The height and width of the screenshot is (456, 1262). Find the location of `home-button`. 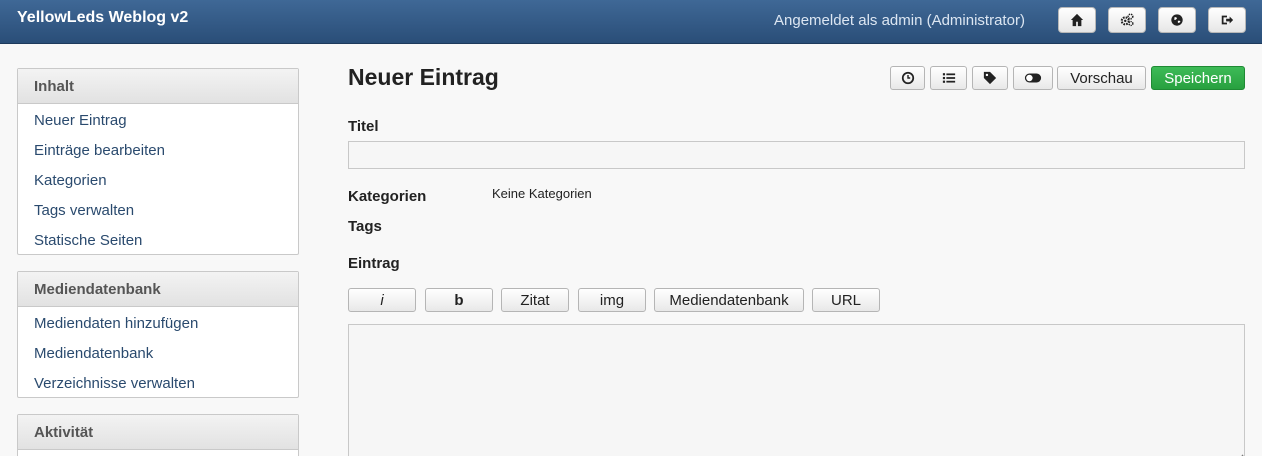

home-button is located at coordinates (1077, 20).